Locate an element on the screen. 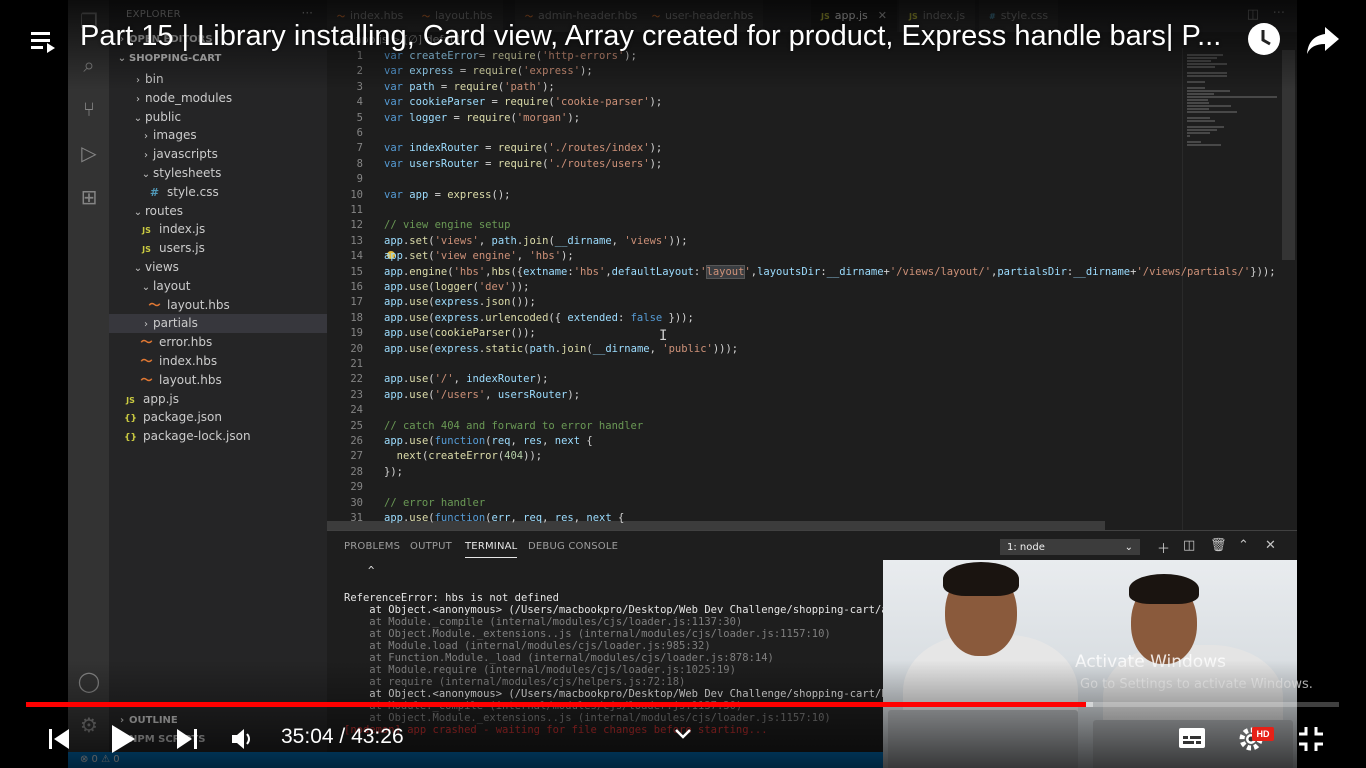 This screenshot has width=1366, height=768. tree-folder: ⌄ views is located at coordinates (218, 267).